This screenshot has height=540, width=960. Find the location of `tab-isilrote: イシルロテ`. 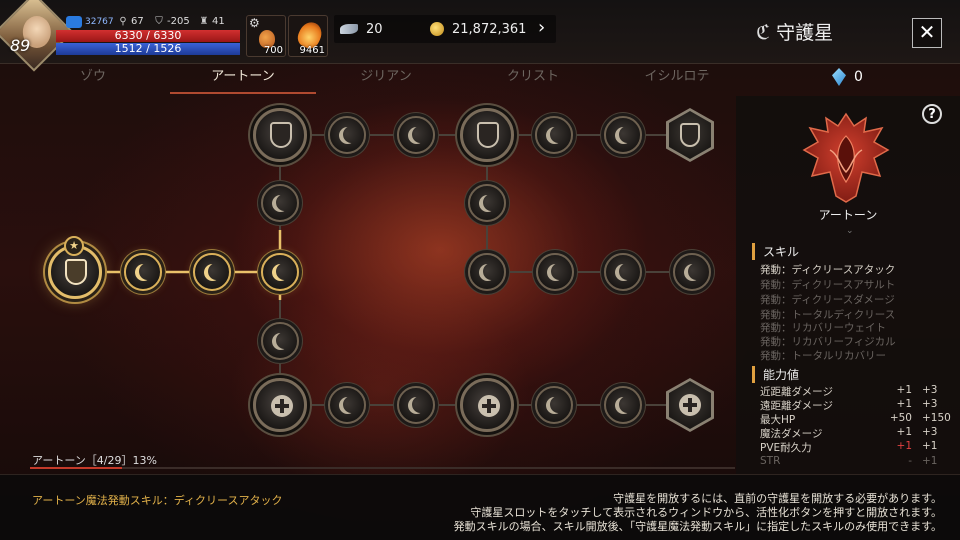

tab-isilrote: イシルロテ is located at coordinates (677, 80).